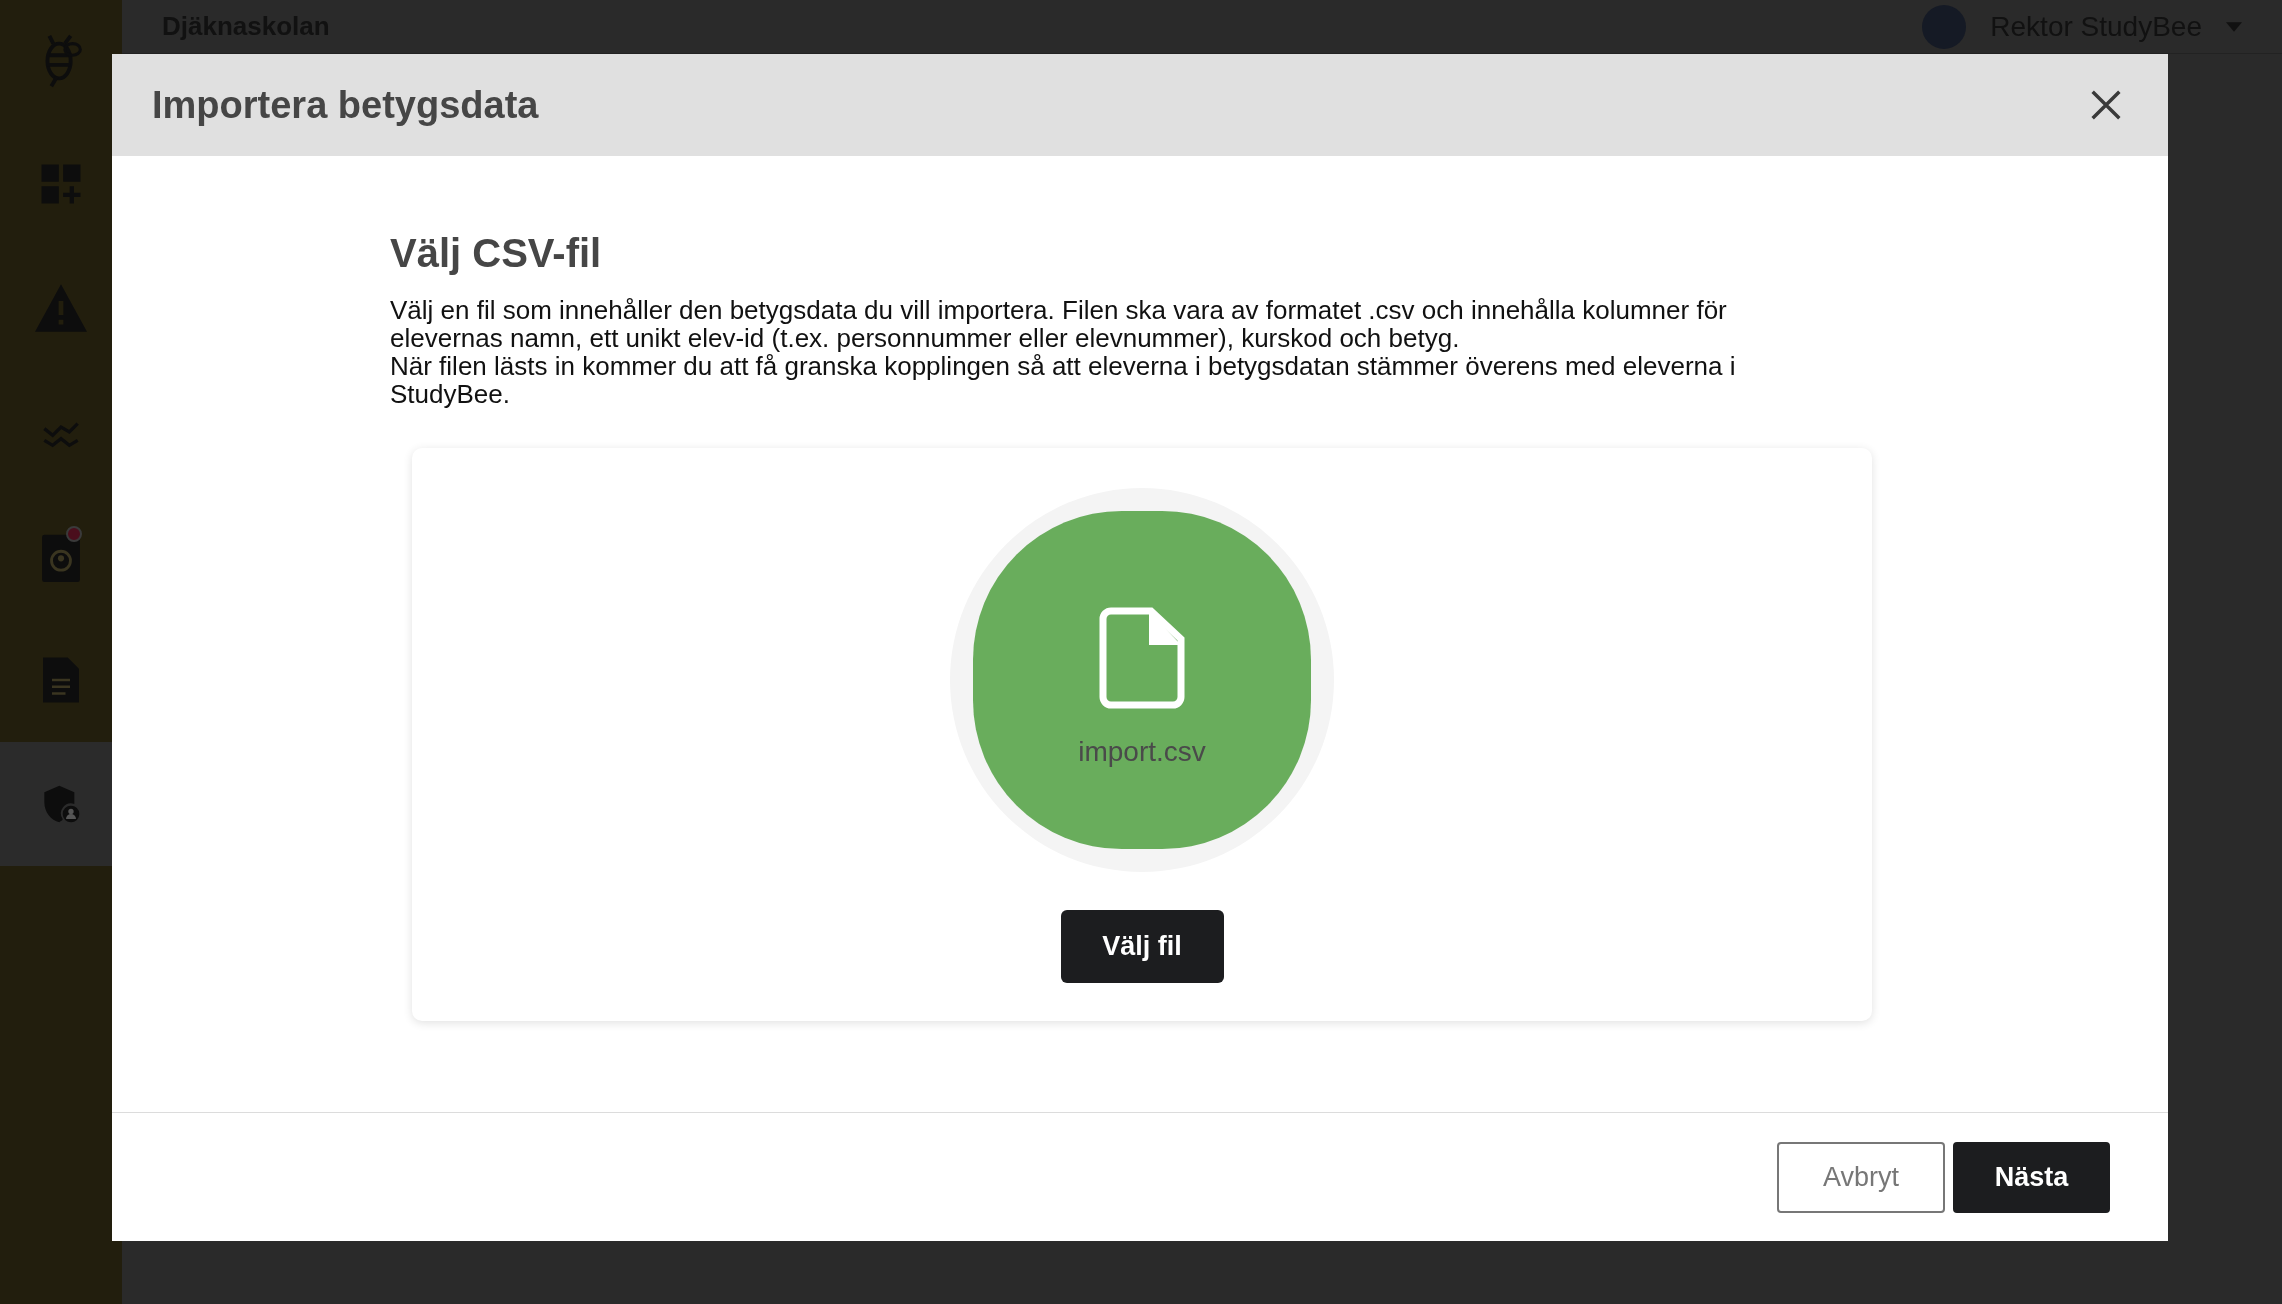  I want to click on choose-file-button: Välj fil, so click(1142, 946).